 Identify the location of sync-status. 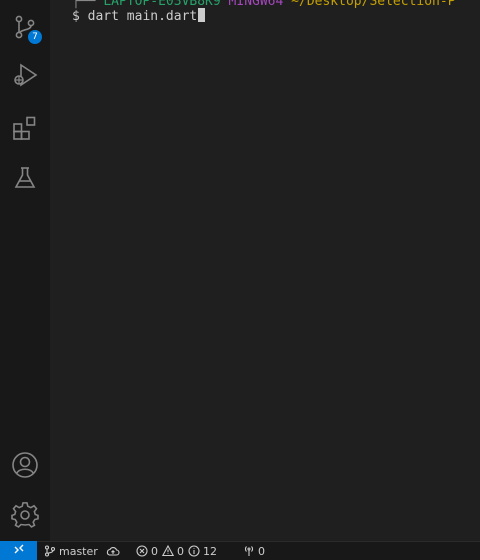
(114, 551).